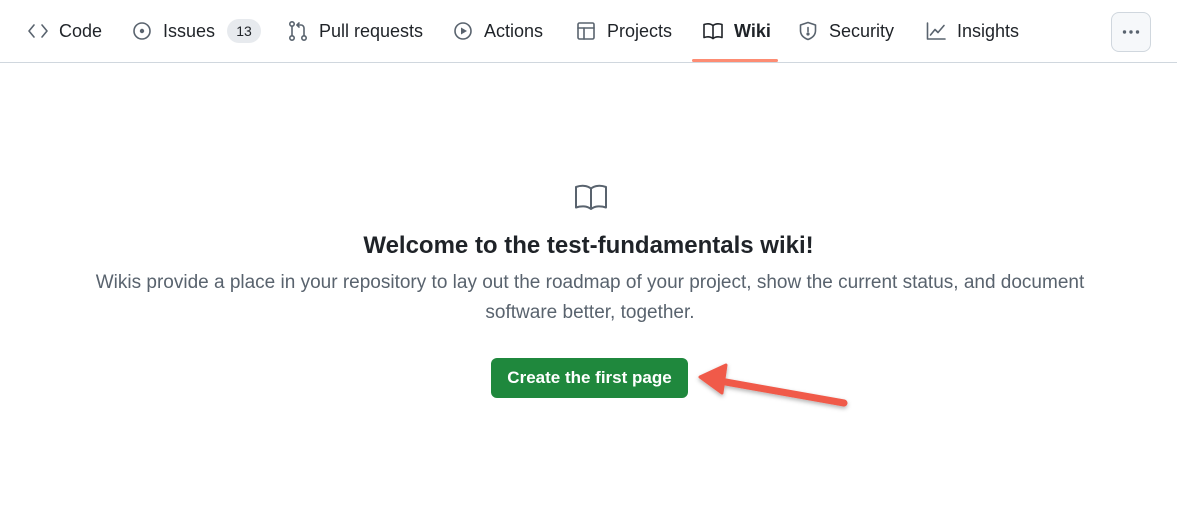  I want to click on tab-projects: Projects, so click(623, 31).